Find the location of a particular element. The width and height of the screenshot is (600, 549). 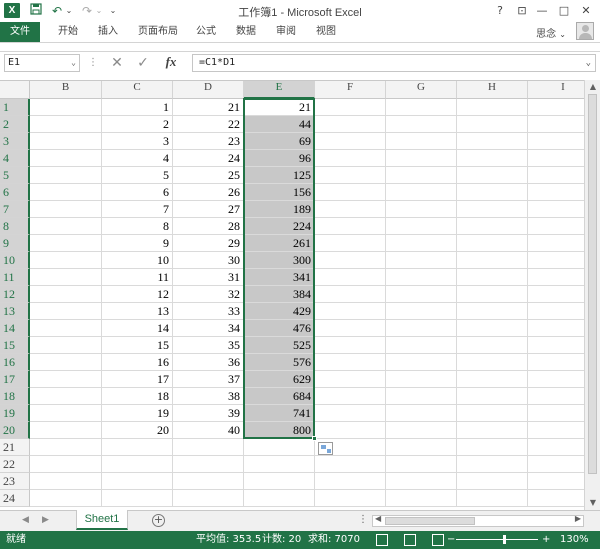

cell-f19 is located at coordinates (350, 413).